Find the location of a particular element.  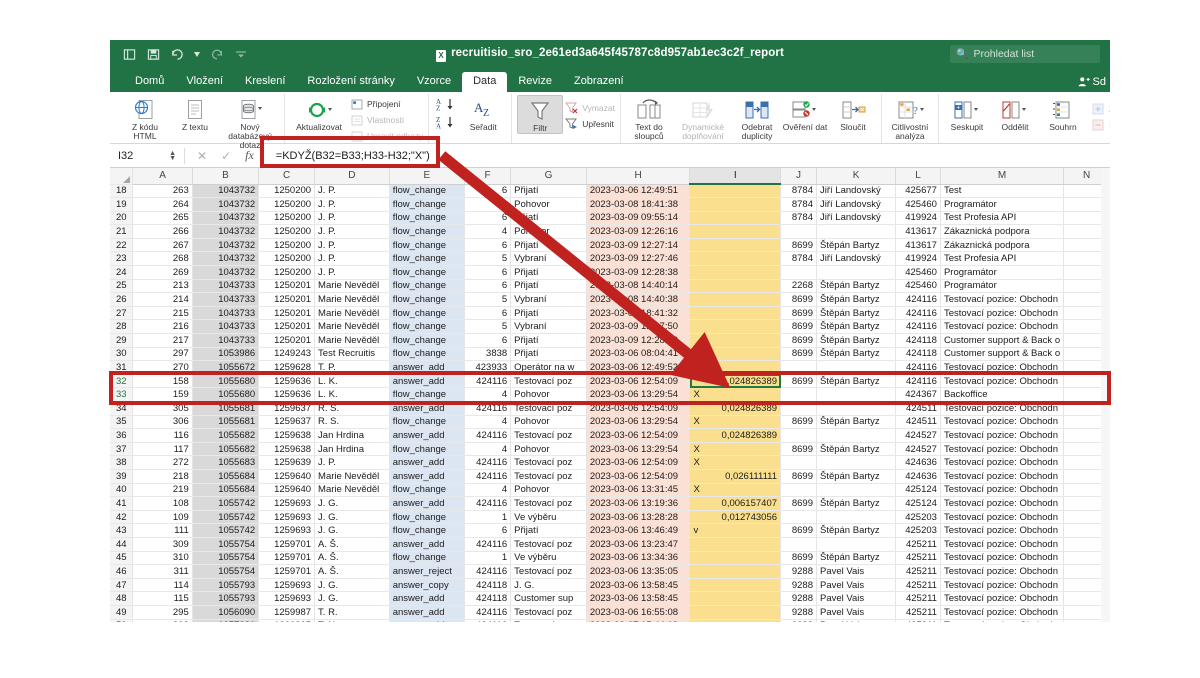

cell-H34: 2023-03-06 12:54:09 is located at coordinates (638, 408).